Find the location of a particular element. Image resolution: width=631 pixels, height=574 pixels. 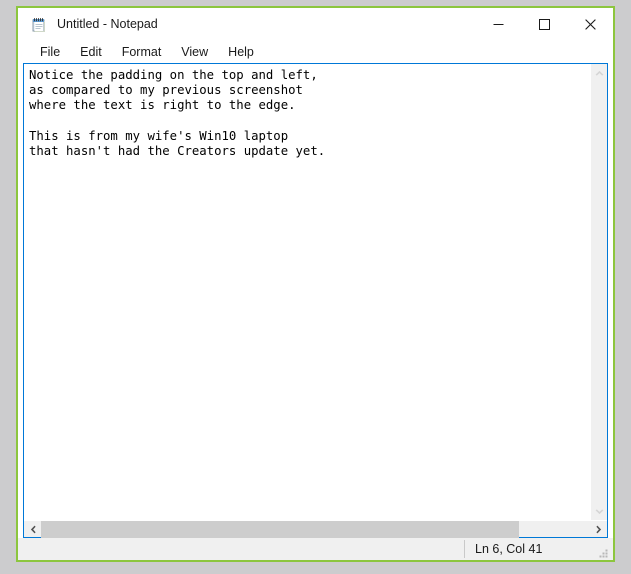

scroll-up-button is located at coordinates (599, 72).